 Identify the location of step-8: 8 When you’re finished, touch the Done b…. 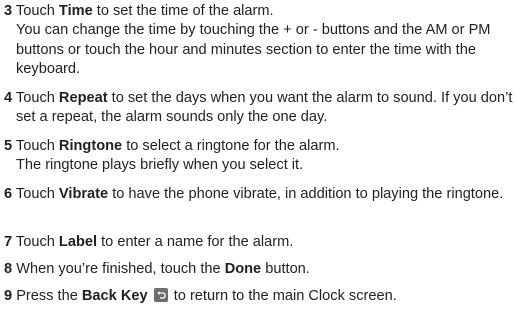
(260, 269).